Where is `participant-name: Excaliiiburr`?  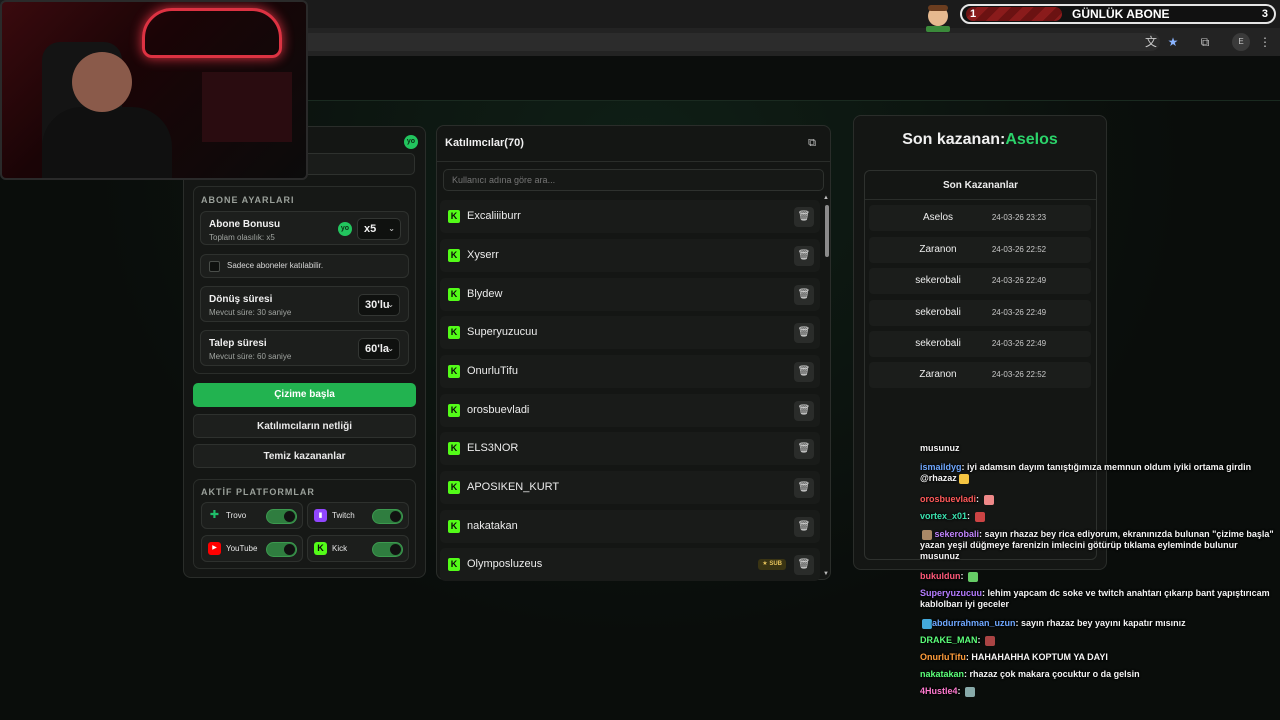
participant-name: Excaliiiburr is located at coordinates (494, 216).